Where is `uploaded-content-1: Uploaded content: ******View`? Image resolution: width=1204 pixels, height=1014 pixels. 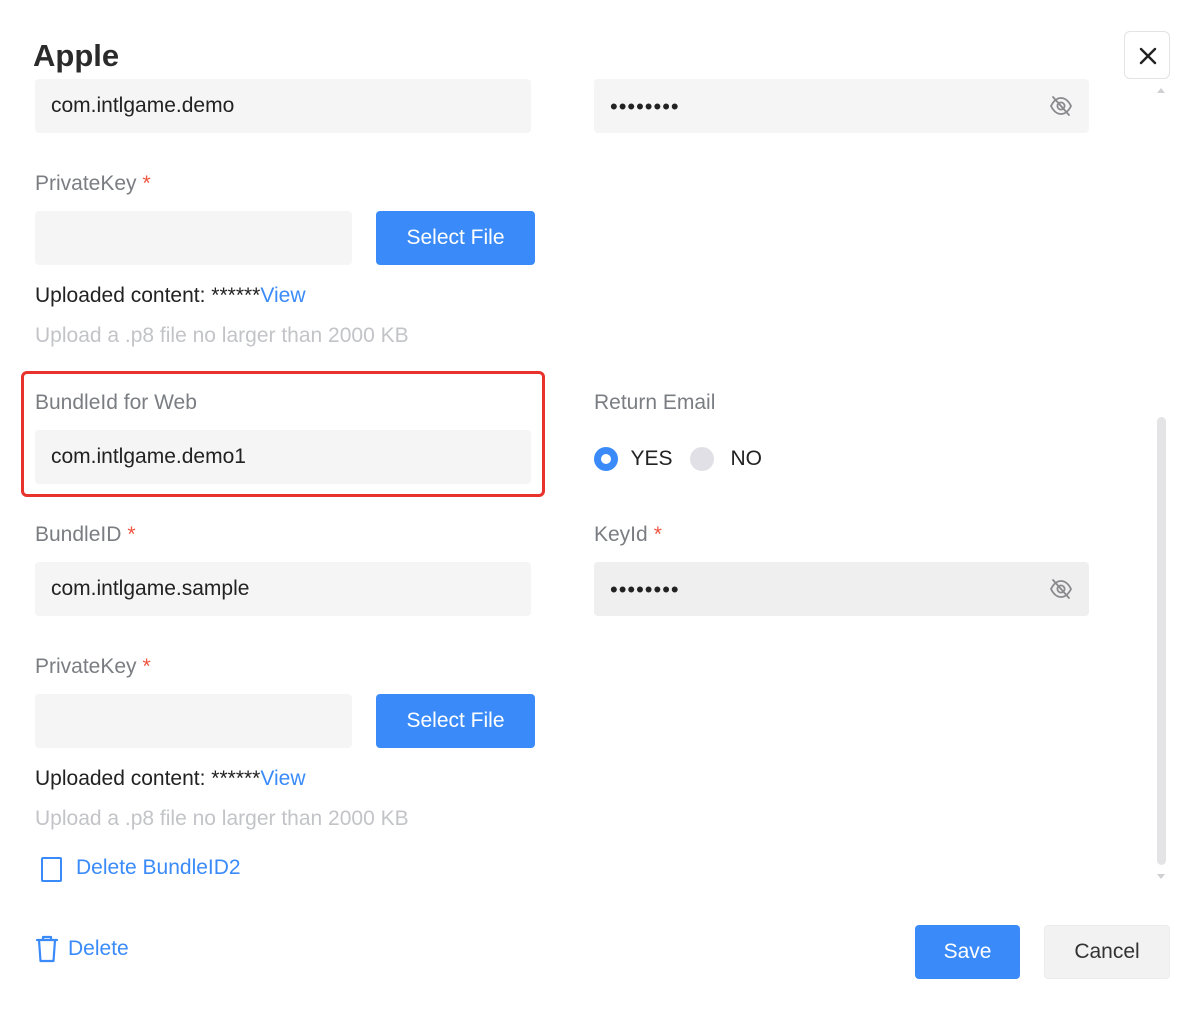 uploaded-content-1: Uploaded content: ******View is located at coordinates (170, 295).